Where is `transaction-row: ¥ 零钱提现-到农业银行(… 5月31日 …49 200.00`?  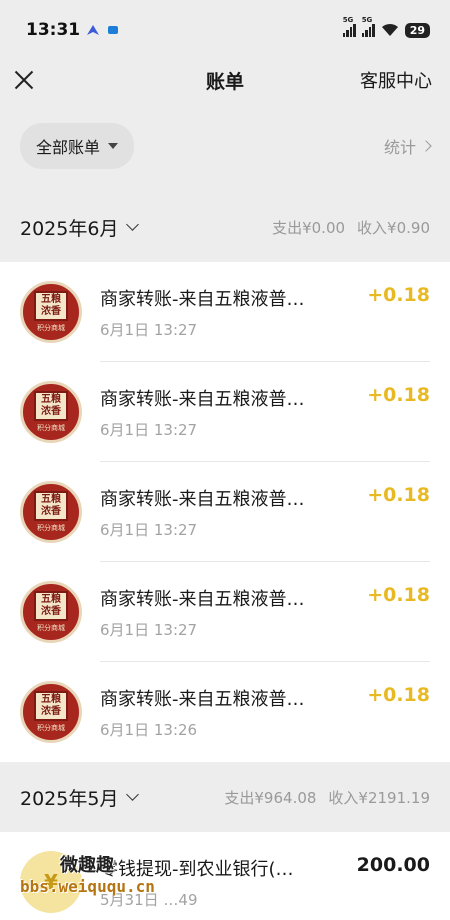
transaction-row: ¥ 零钱提现-到农业银行(… 5月31日 …49 200.00 is located at coordinates (225, 876).